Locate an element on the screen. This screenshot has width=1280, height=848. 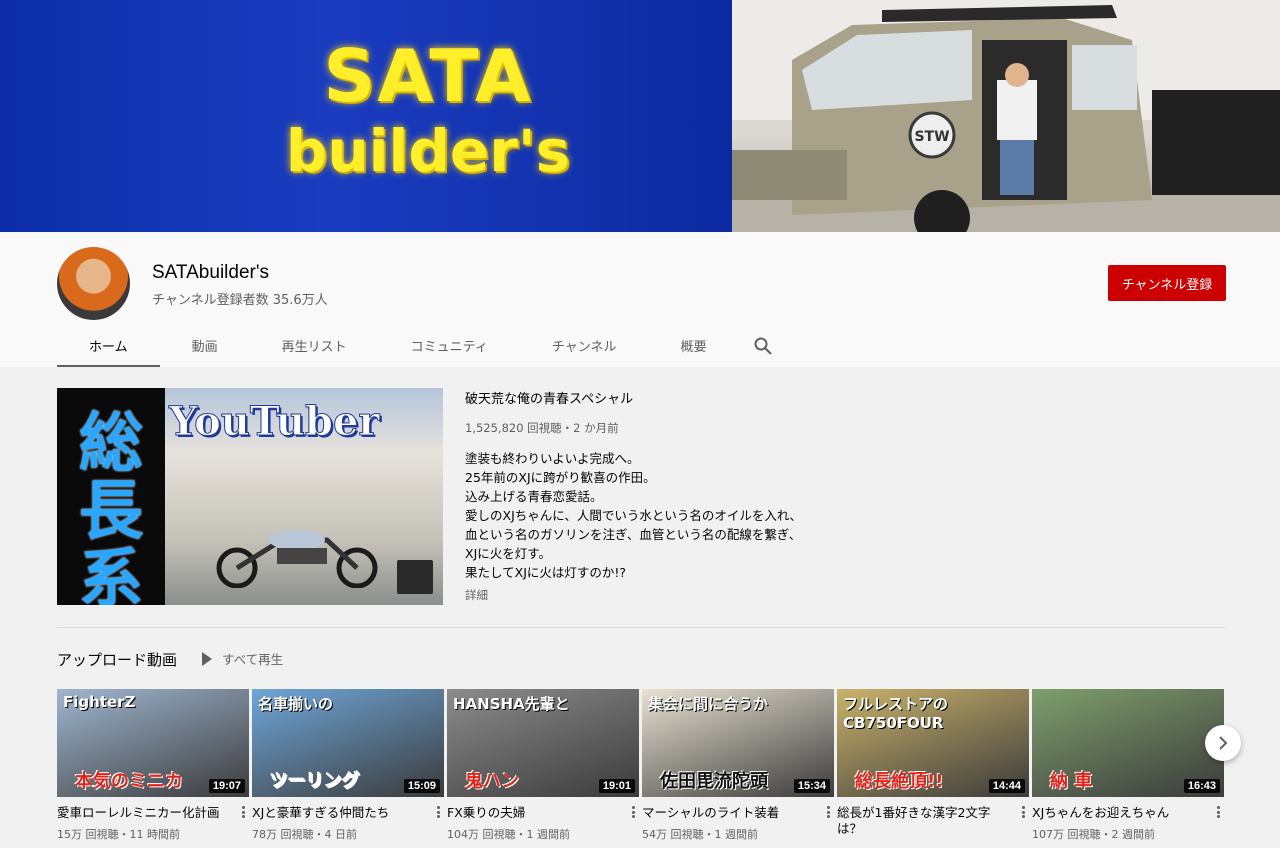
play-all-button: すべて再生 is located at coordinates (242, 658).